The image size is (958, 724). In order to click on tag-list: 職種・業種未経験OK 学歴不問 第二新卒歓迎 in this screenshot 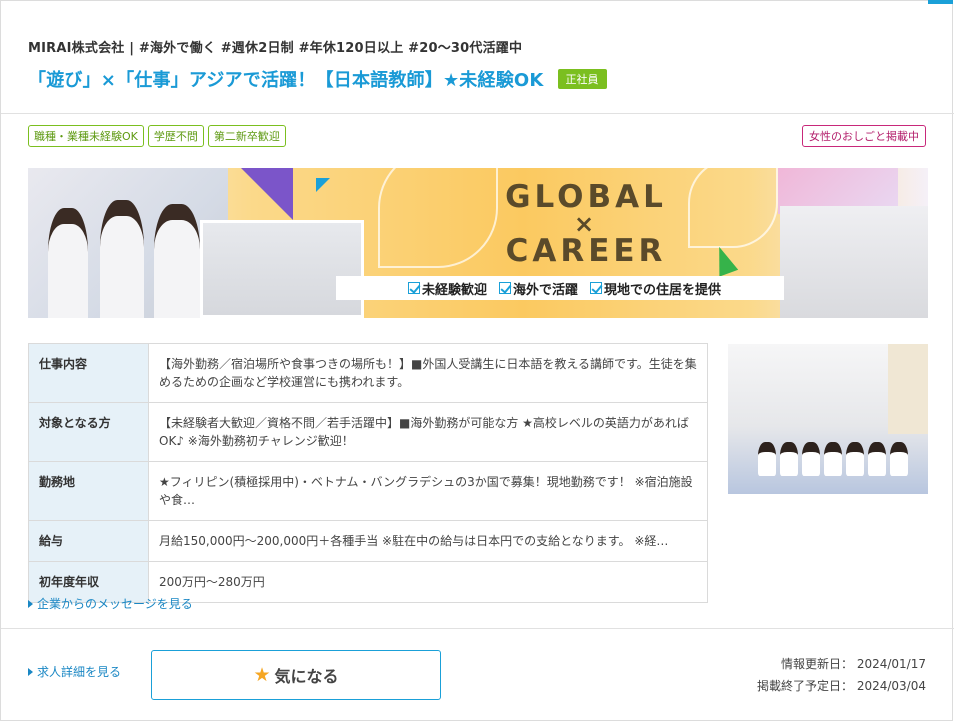, I will do `click(157, 136)`.